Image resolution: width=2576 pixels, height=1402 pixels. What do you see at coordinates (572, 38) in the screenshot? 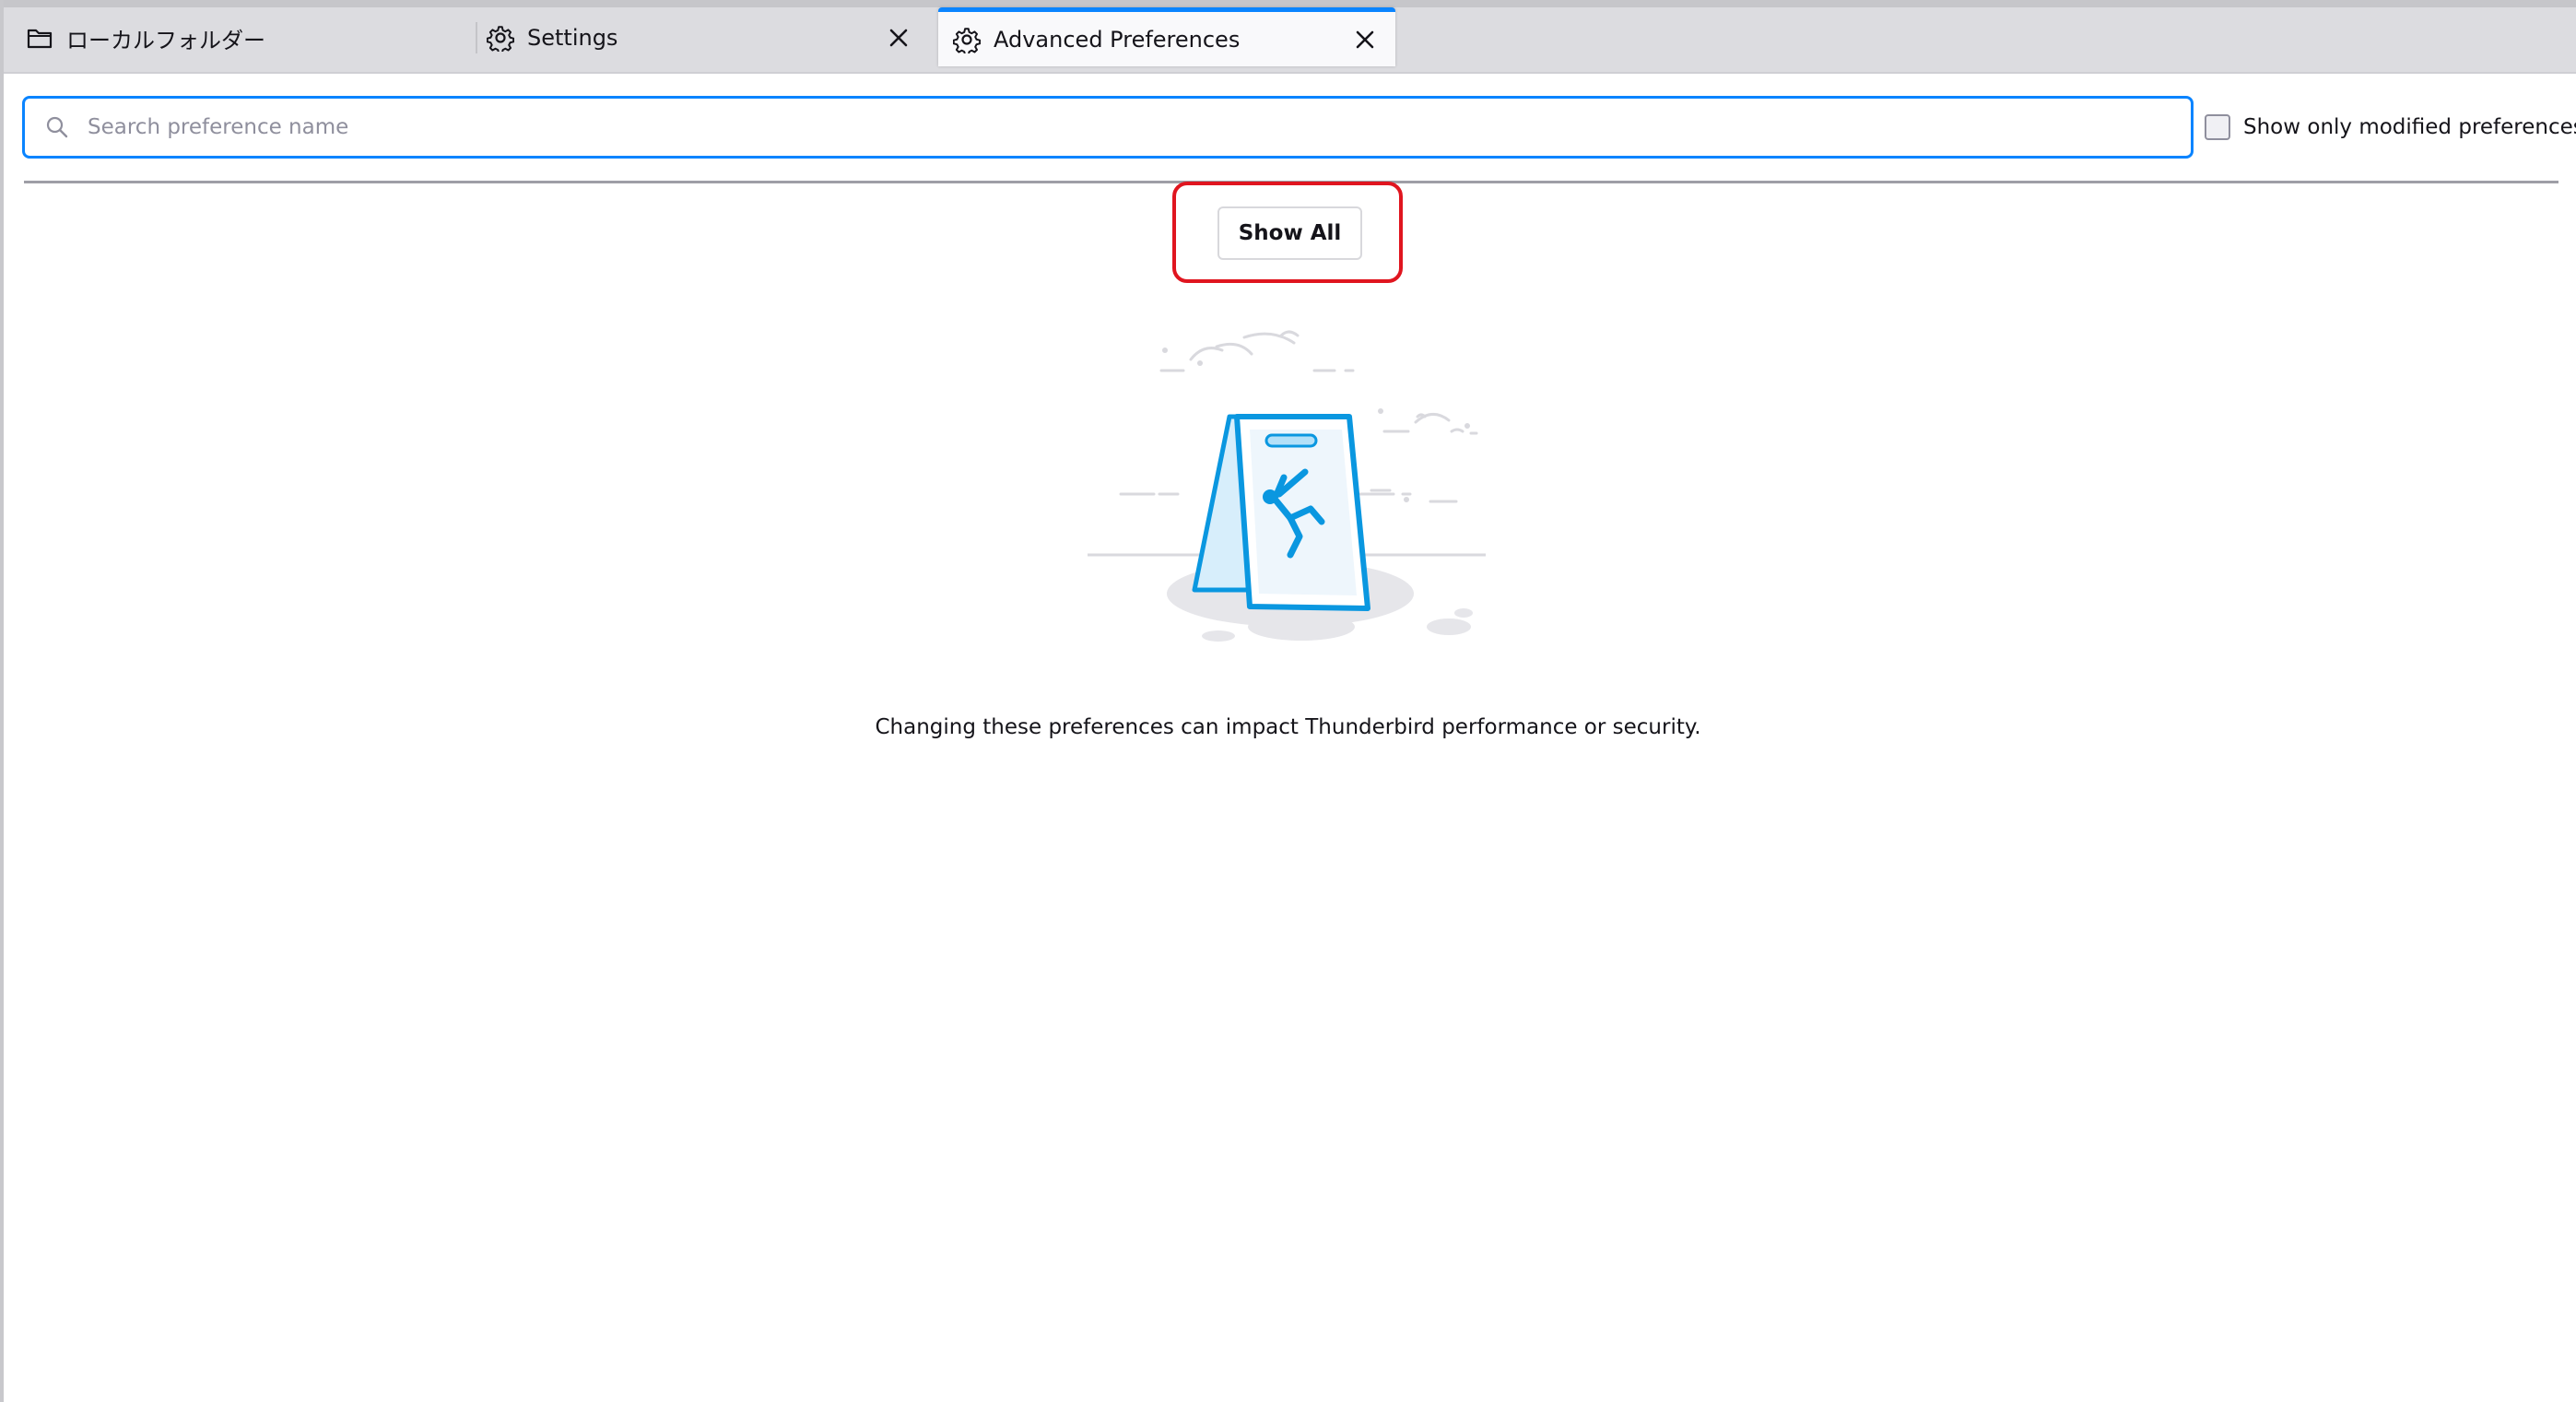
I see `tab-label: Settings` at bounding box center [572, 38].